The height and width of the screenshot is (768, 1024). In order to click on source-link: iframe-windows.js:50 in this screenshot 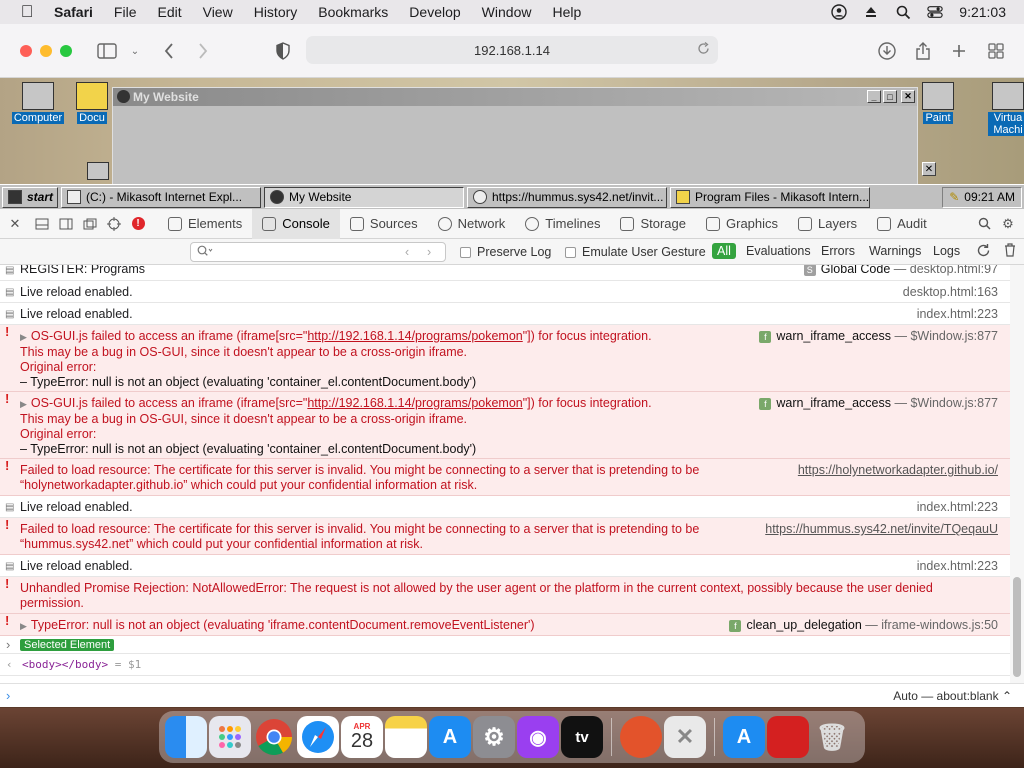, I will do `click(939, 625)`.